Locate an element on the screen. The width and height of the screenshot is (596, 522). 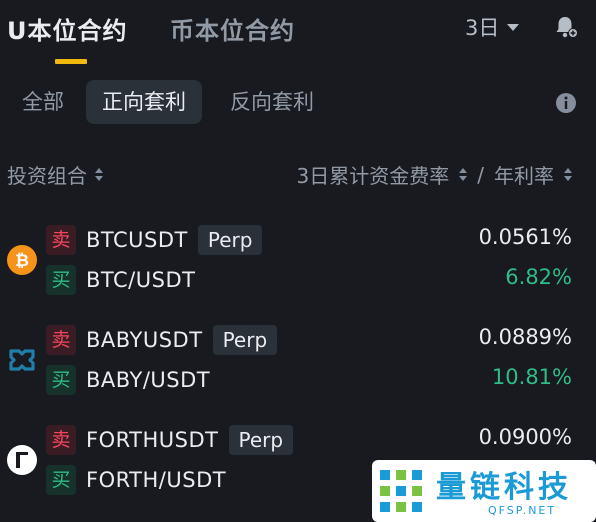
perp-leg: 卖 BTCUSDT Perp is located at coordinates (154, 240).